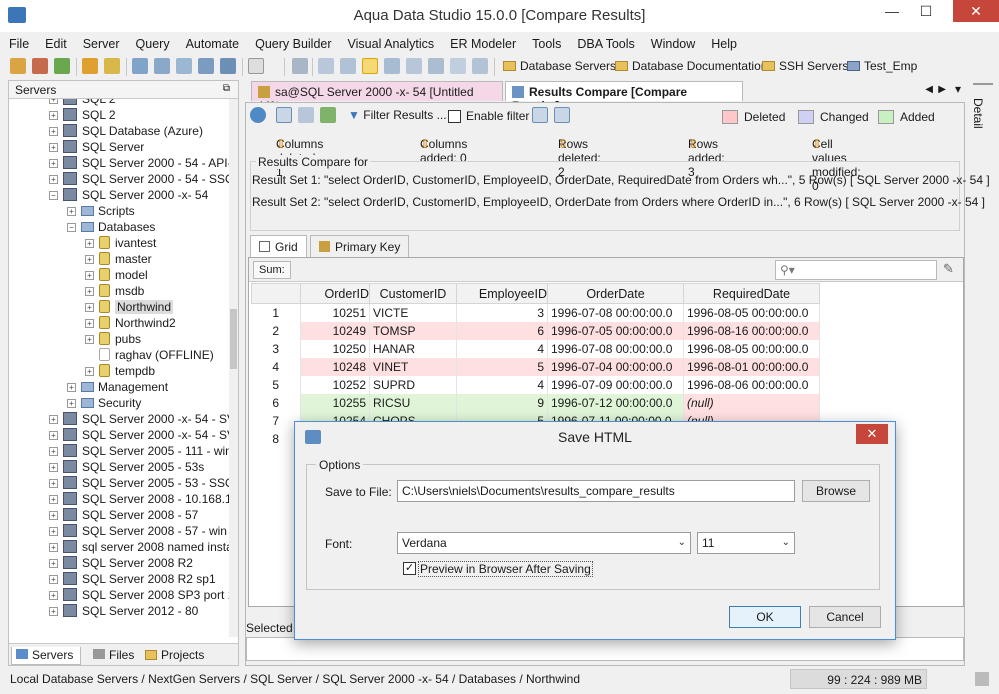  Describe the element at coordinates (335, 384) in the screenshot. I see `table-cell: 10252` at that location.